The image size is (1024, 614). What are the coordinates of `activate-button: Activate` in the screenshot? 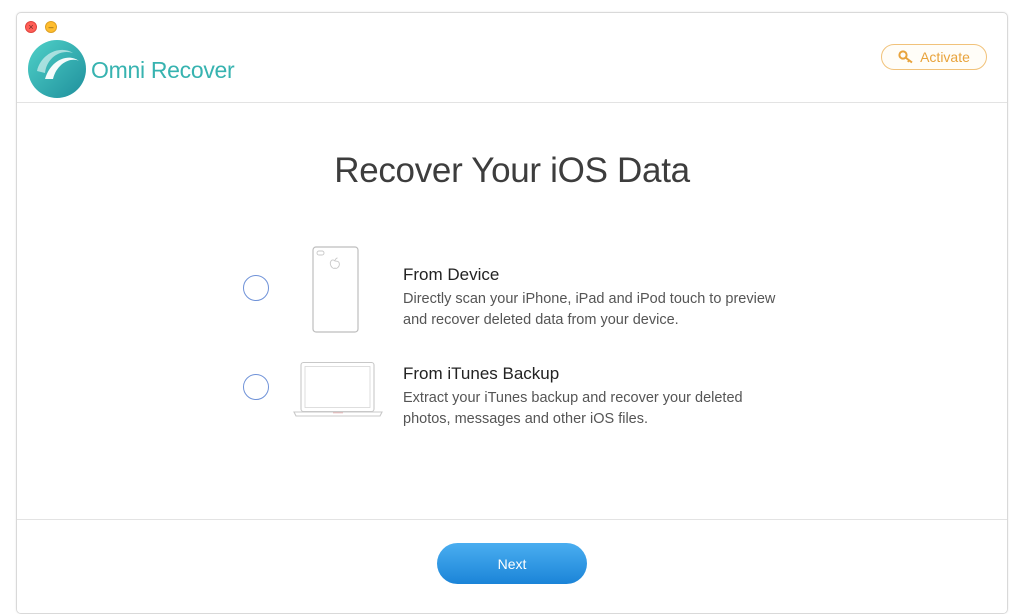 It's located at (934, 57).